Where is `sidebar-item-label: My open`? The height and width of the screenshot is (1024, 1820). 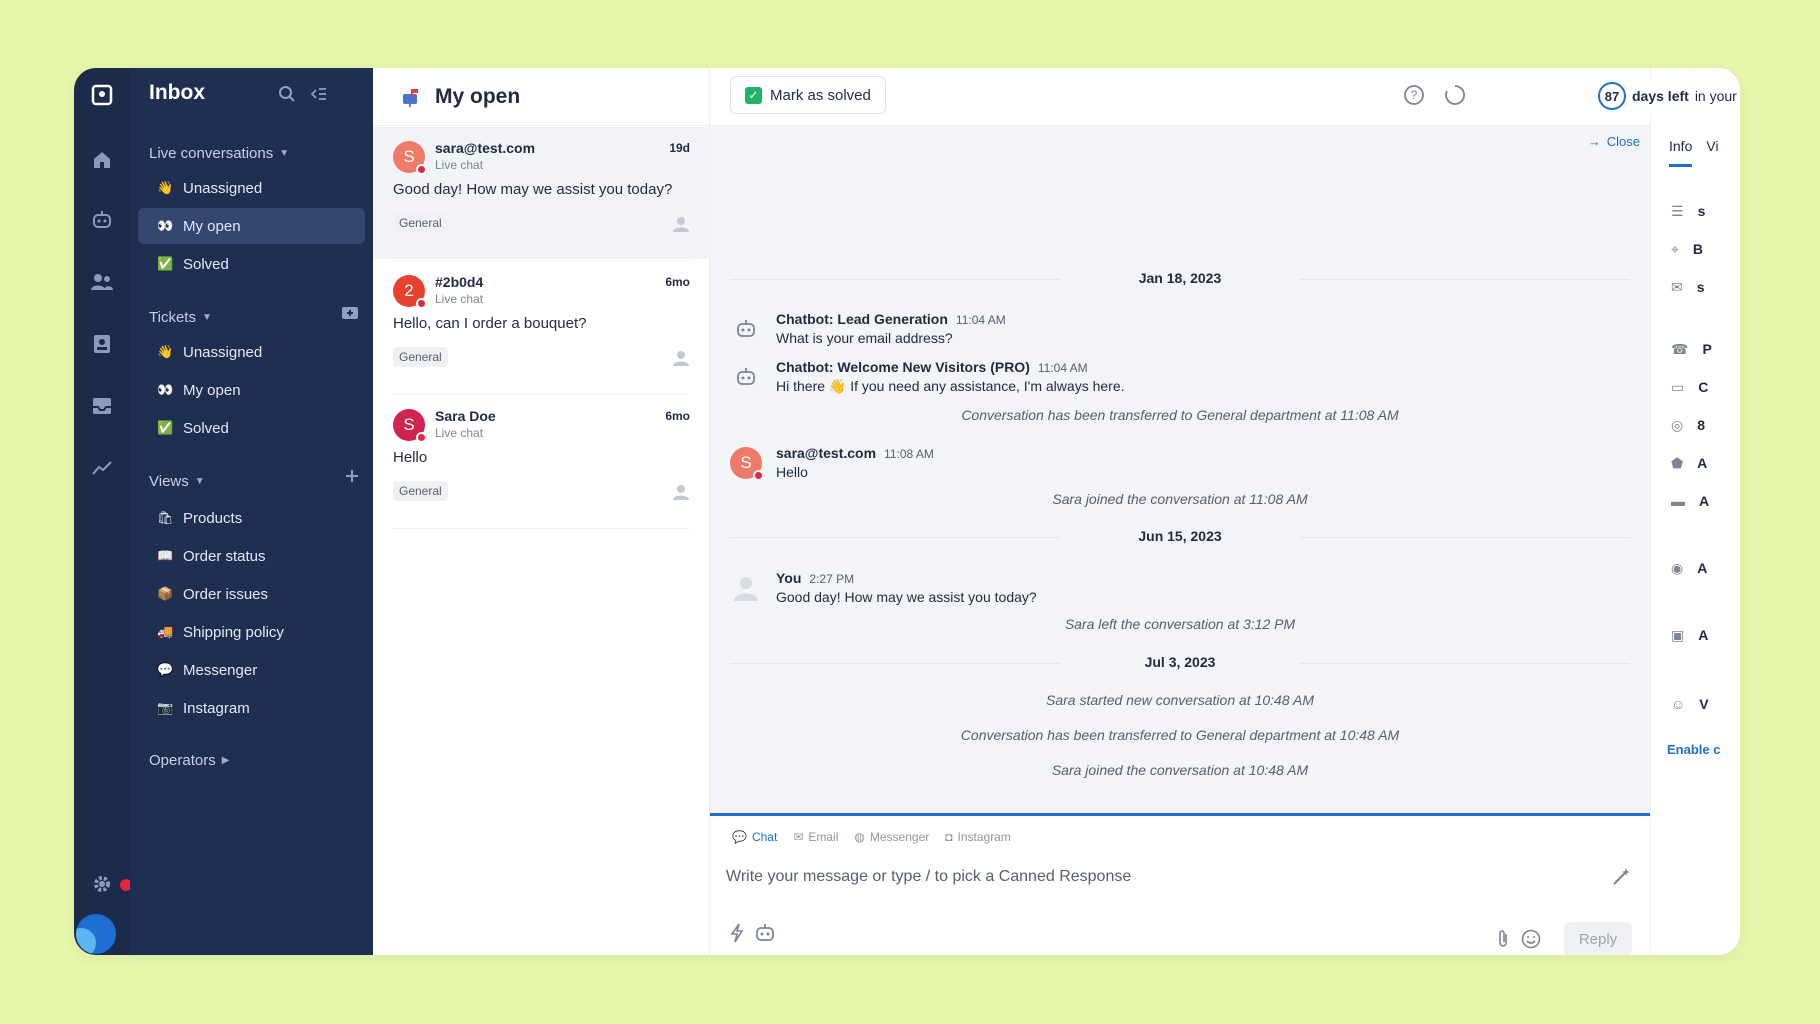
sidebar-item-label: My open is located at coordinates (212, 226).